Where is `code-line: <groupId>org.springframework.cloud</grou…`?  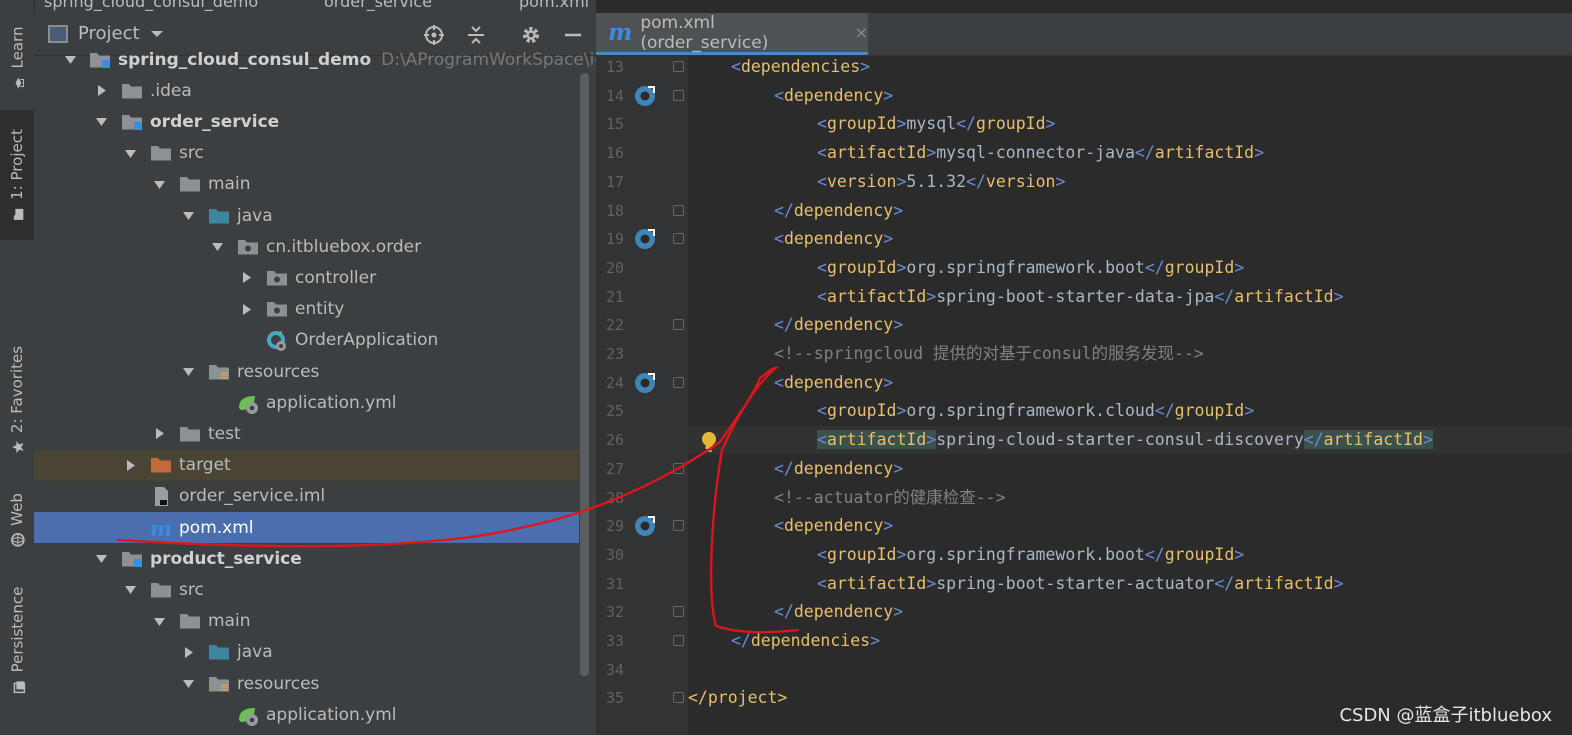 code-line: <groupId>org.springframework.cloud</grou… is located at coordinates (1130, 411).